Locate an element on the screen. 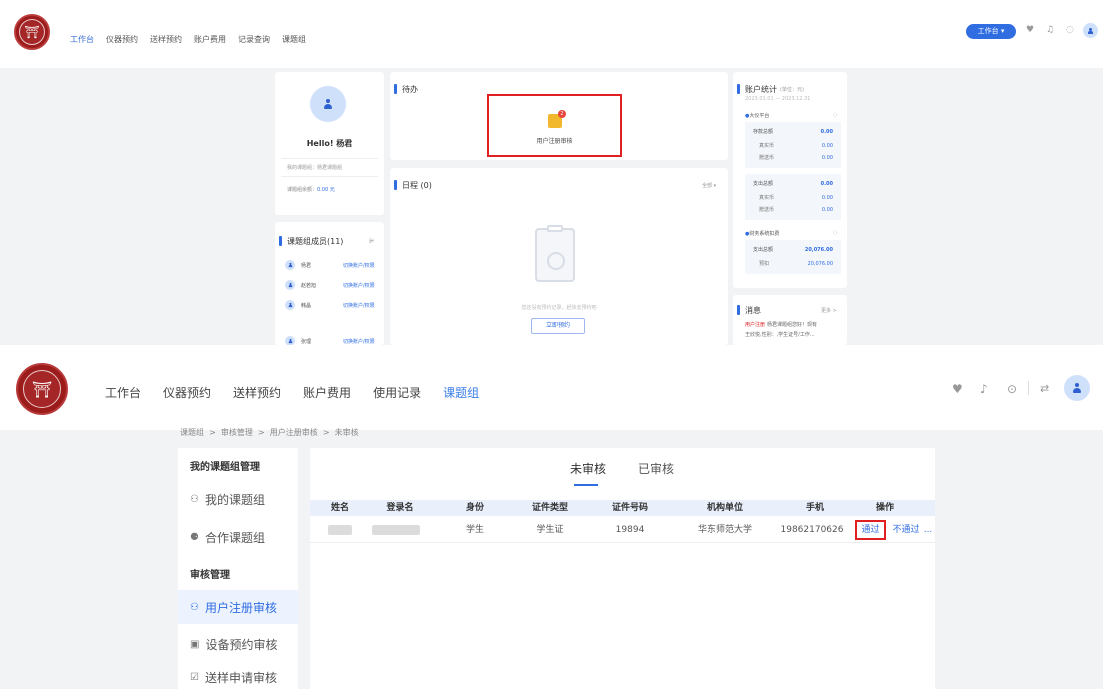  cell-id-type: 学生证 is located at coordinates (550, 530).